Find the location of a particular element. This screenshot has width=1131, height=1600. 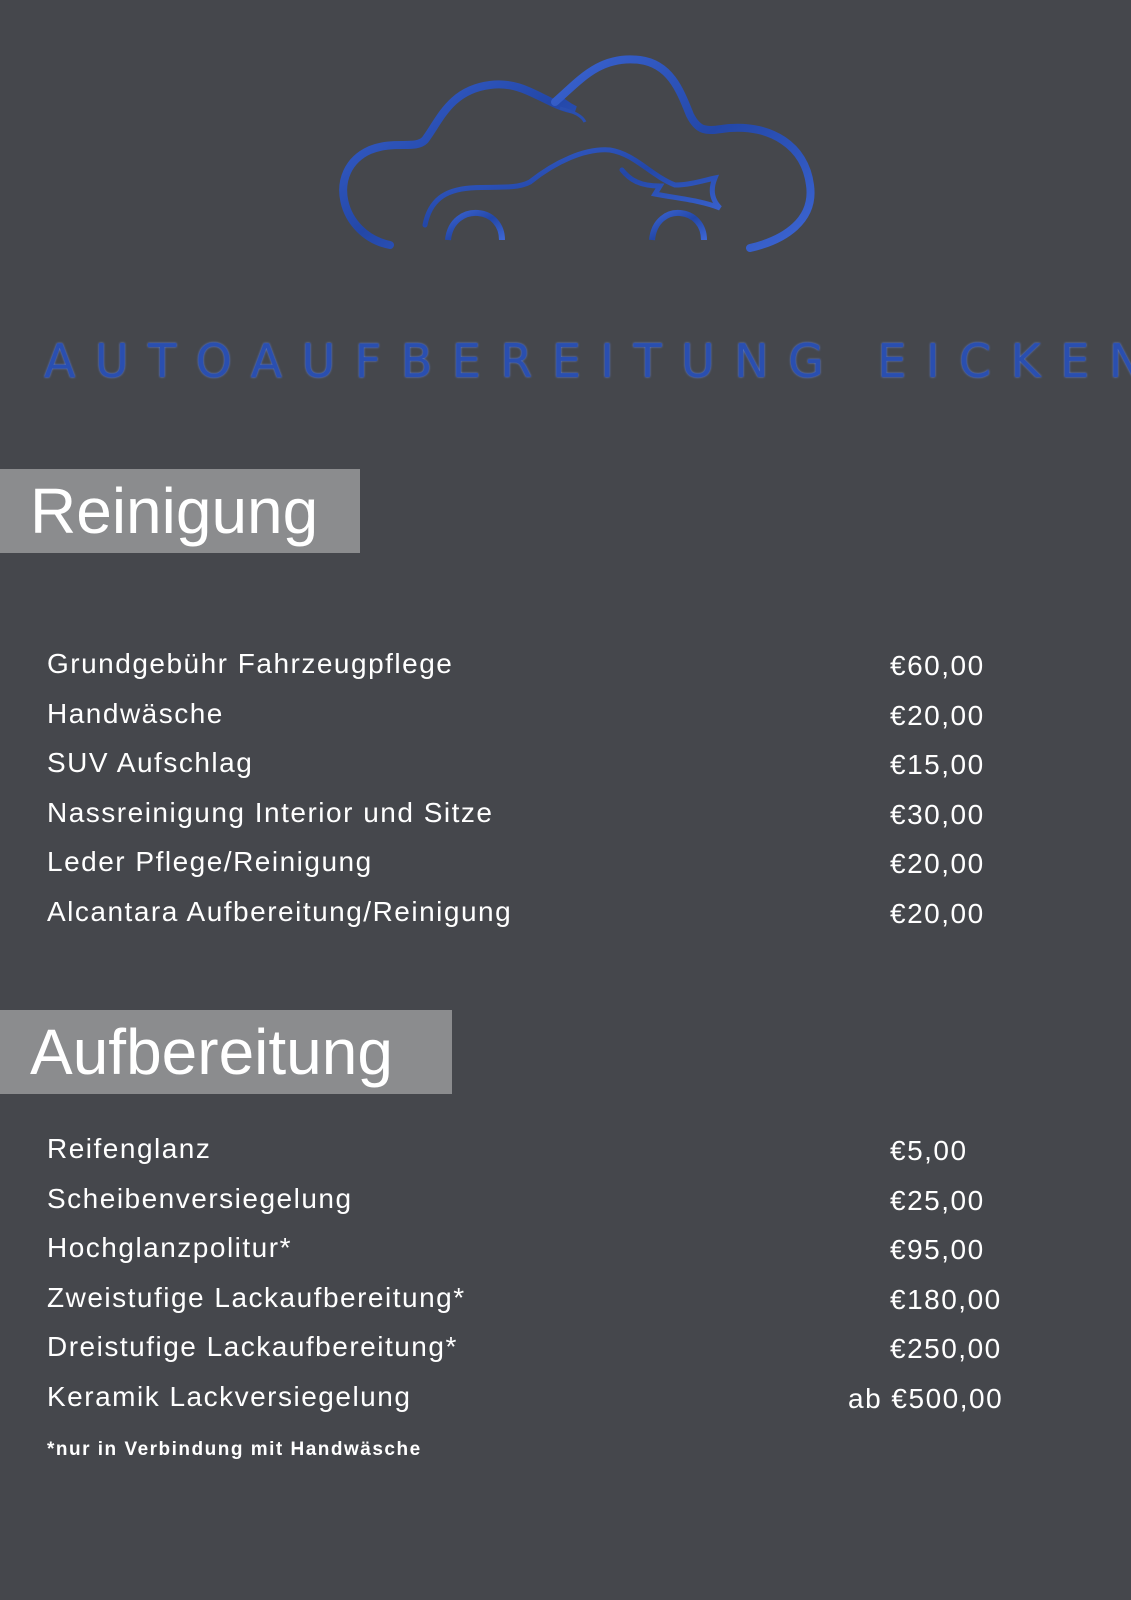

item-name: Alcantara Aufbereitung/Reinigung is located at coordinates (280, 911).